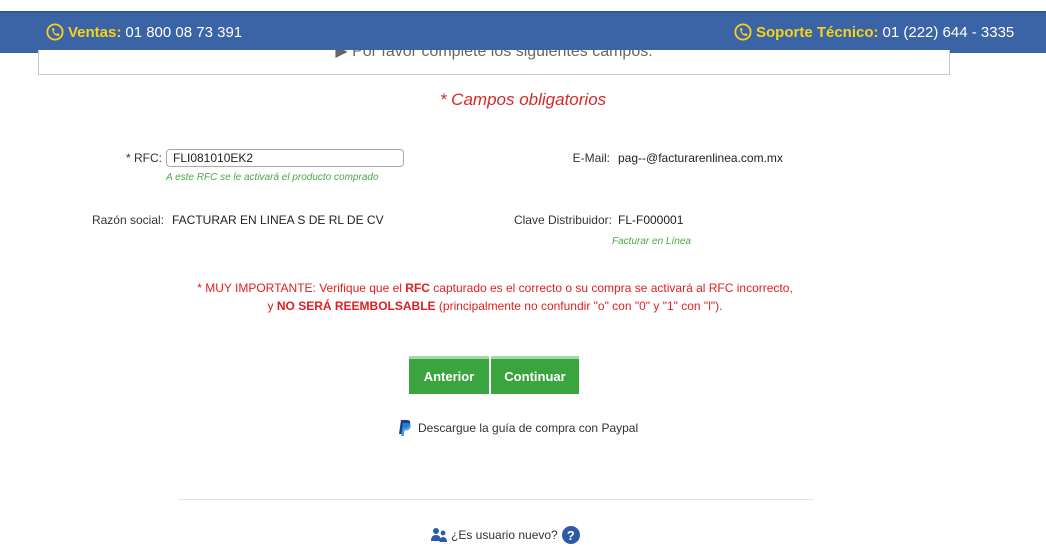  I want to click on sales-contact: Ventas: 01 800 08 73 391, so click(144, 32).